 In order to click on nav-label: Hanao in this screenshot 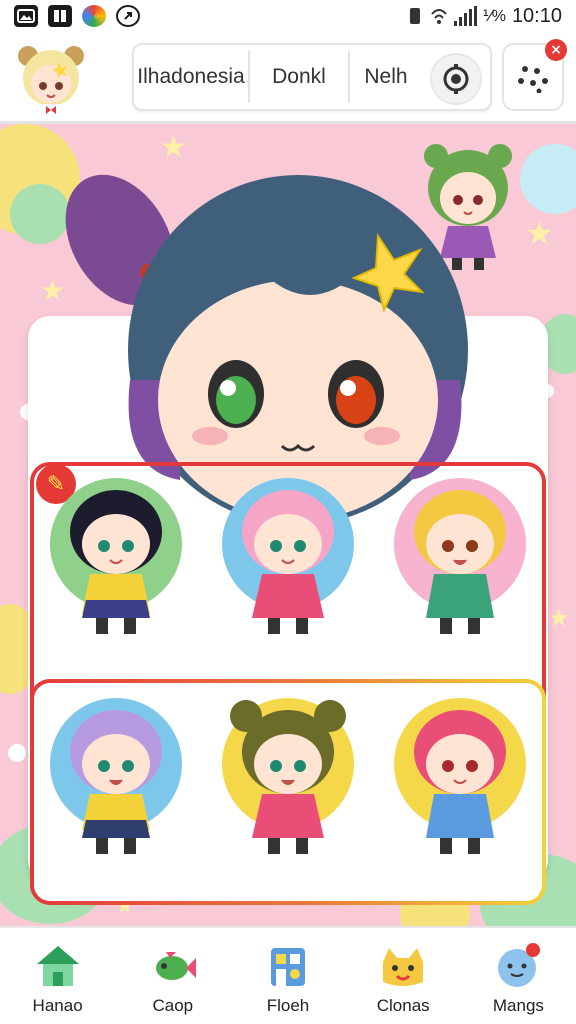, I will do `click(57, 1005)`.